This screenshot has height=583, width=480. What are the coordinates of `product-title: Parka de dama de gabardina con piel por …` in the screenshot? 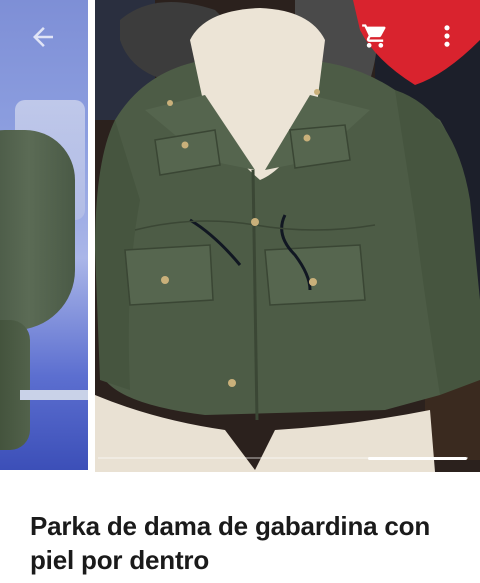 It's located at (230, 543).